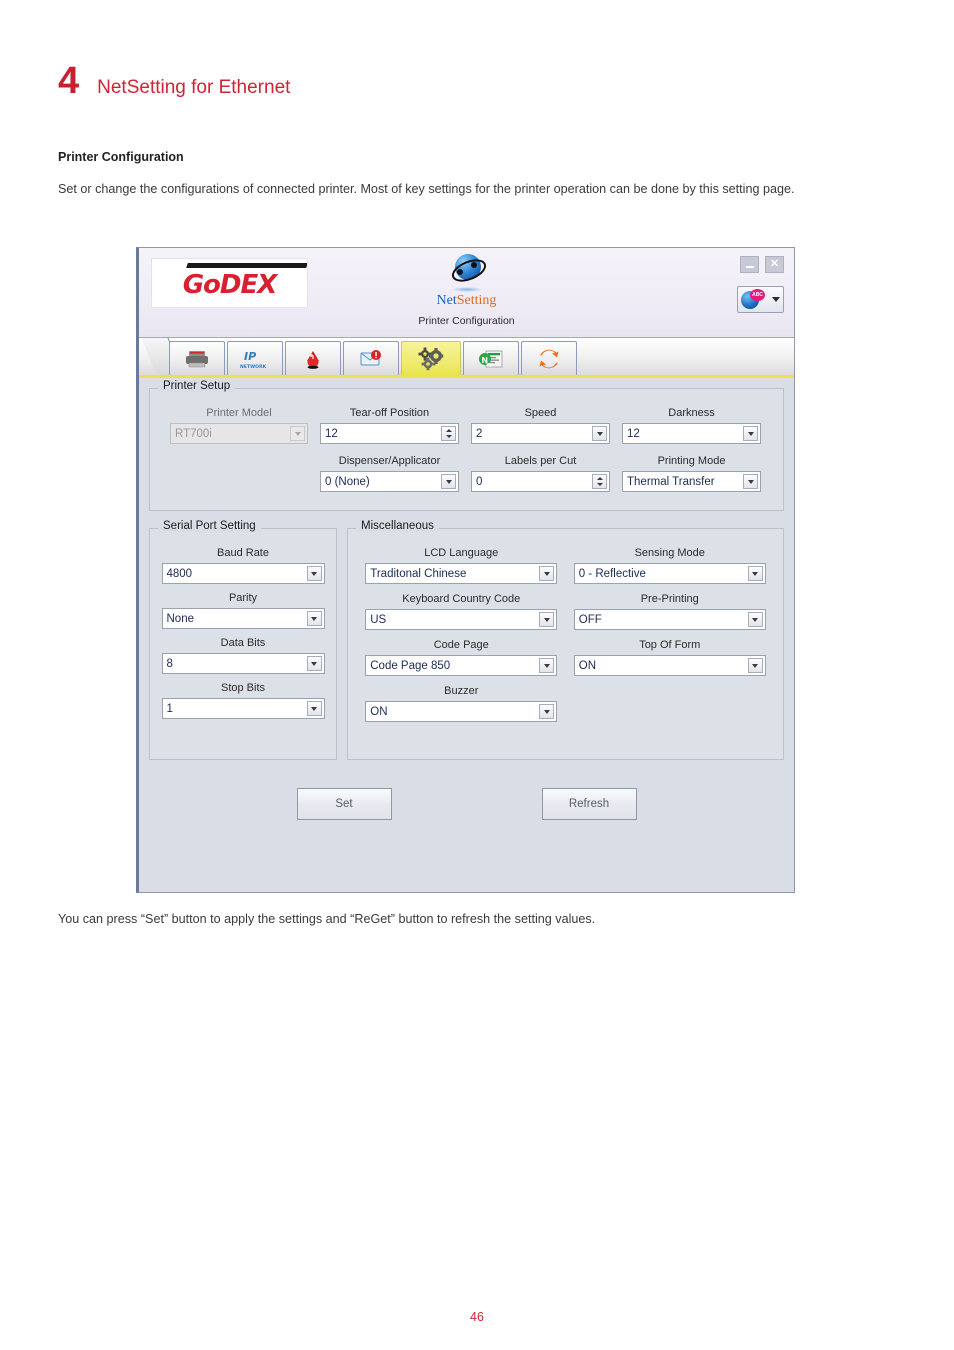 The height and width of the screenshot is (1350, 954). Describe the element at coordinates (461, 619) in the screenshot. I see `keyboard-country-code-select: US` at that location.